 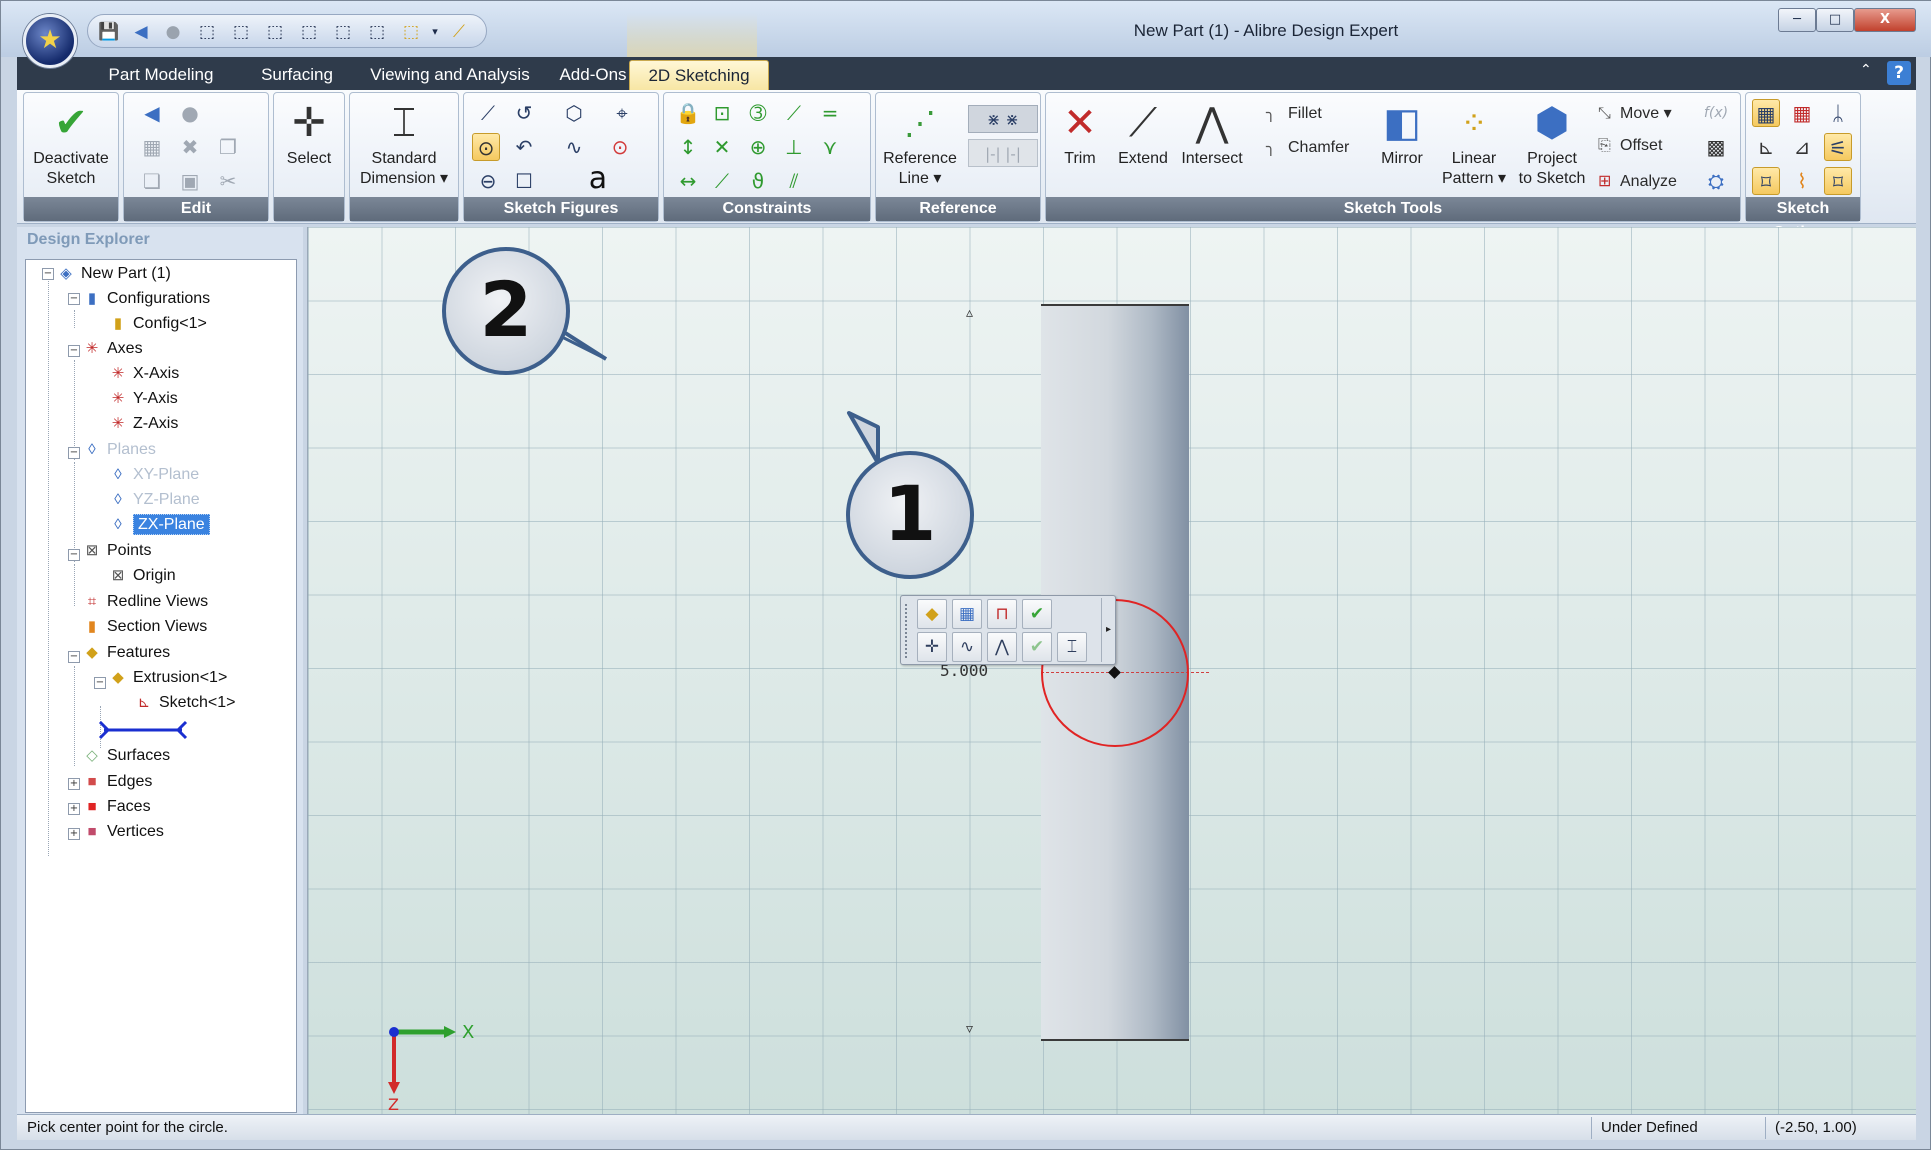 What do you see at coordinates (524, 147) in the screenshot?
I see `tangent-arc-icon: ↶` at bounding box center [524, 147].